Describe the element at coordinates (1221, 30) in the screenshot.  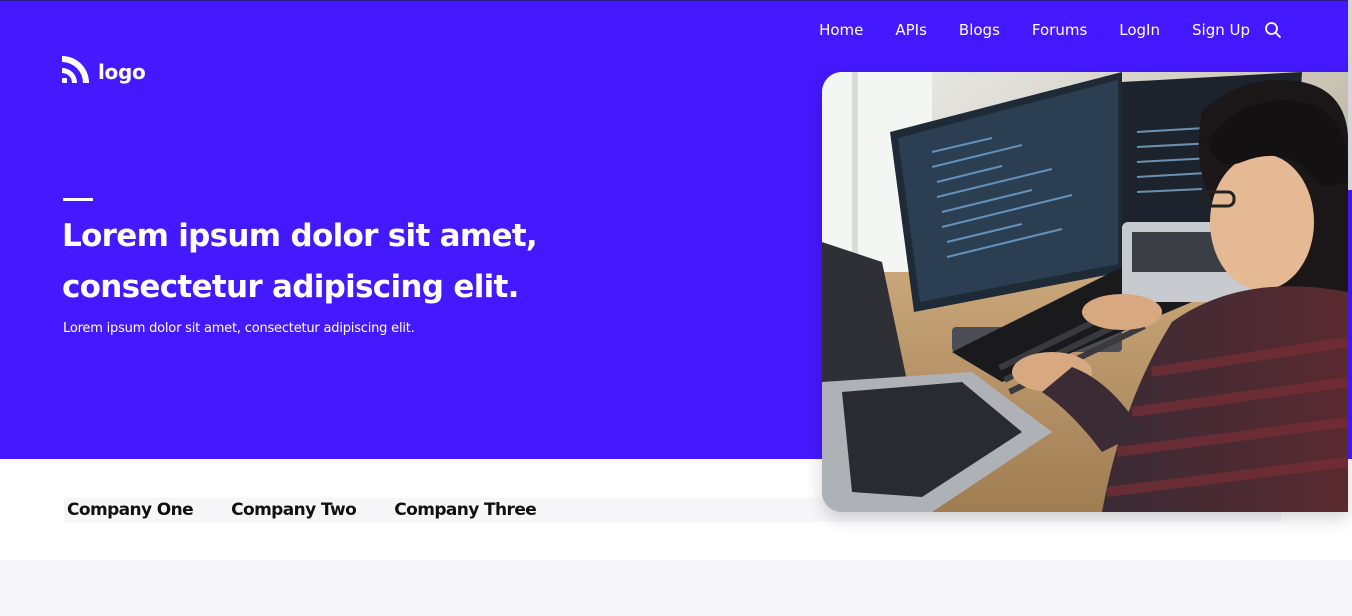
I see `nav-signup: Sign Up` at that location.